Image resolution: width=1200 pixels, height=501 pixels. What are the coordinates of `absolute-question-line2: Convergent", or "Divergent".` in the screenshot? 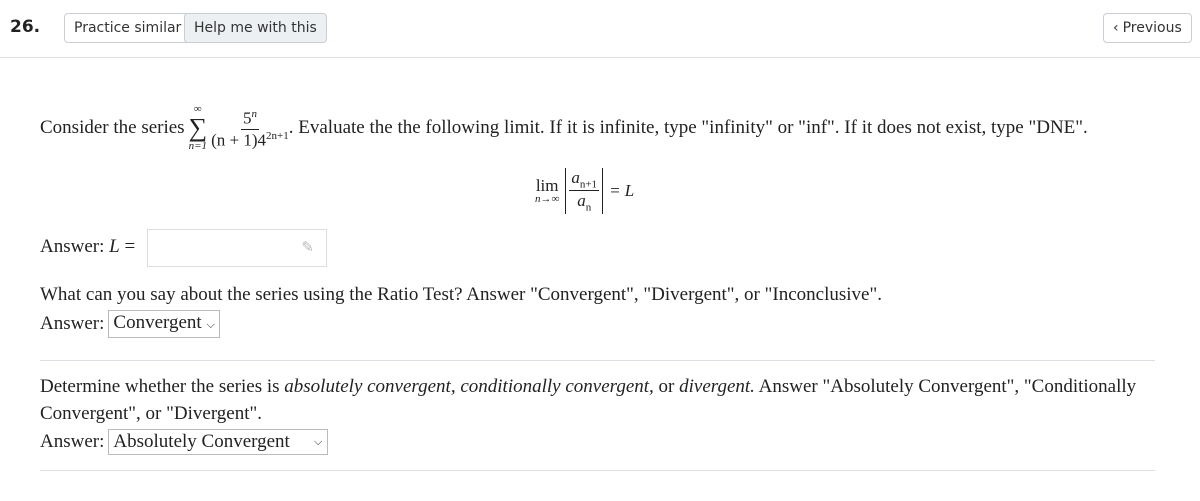 It's located at (151, 413).